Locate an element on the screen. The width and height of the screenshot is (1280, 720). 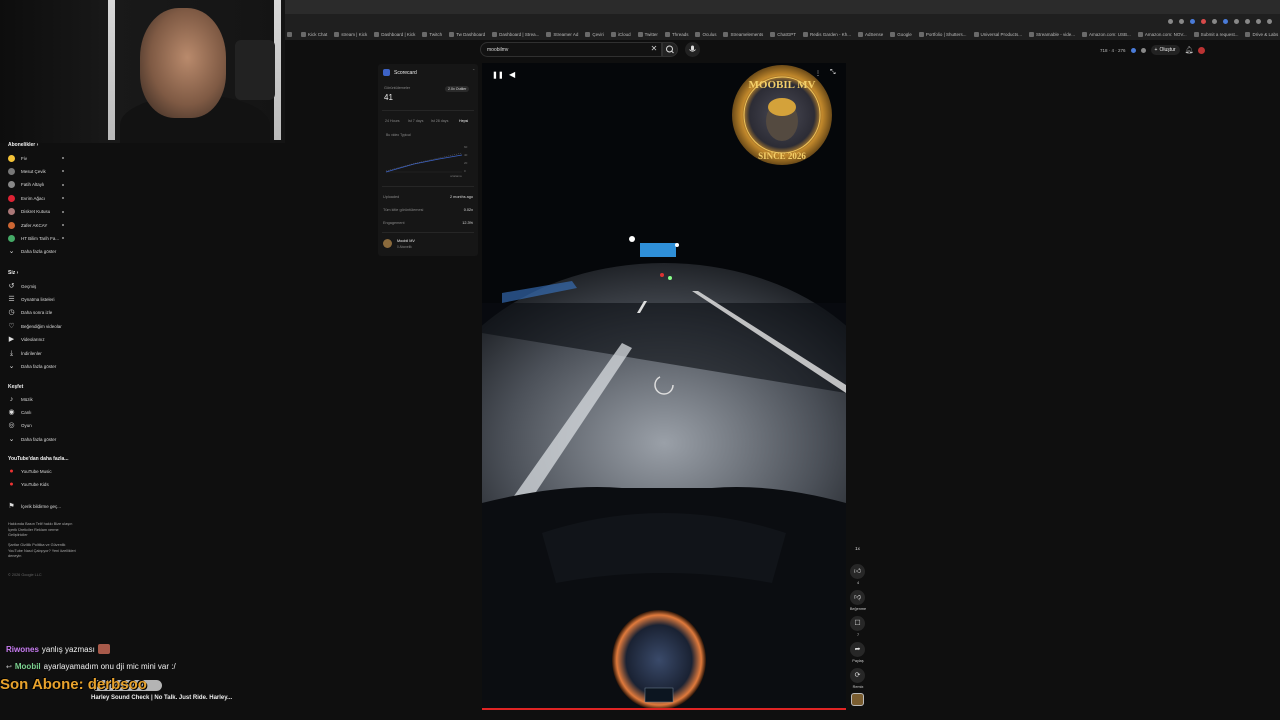
sidebar-item: Mesut Çevik is located at coordinates (43, 171).